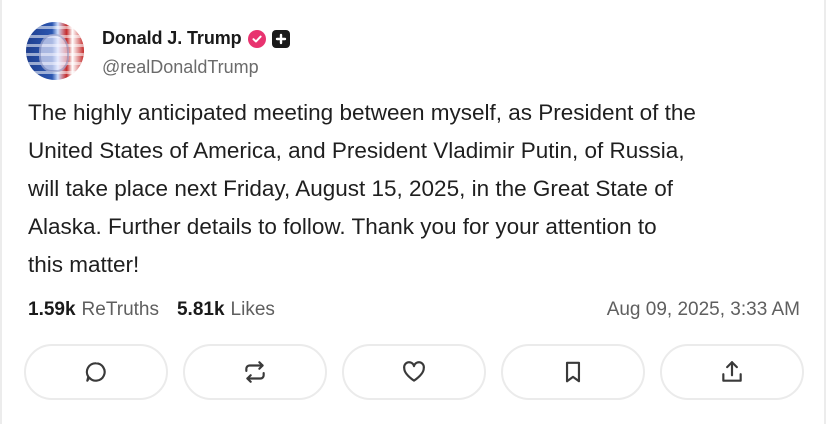  What do you see at coordinates (172, 38) in the screenshot?
I see `author-display-name: Donald J. Trump` at bounding box center [172, 38].